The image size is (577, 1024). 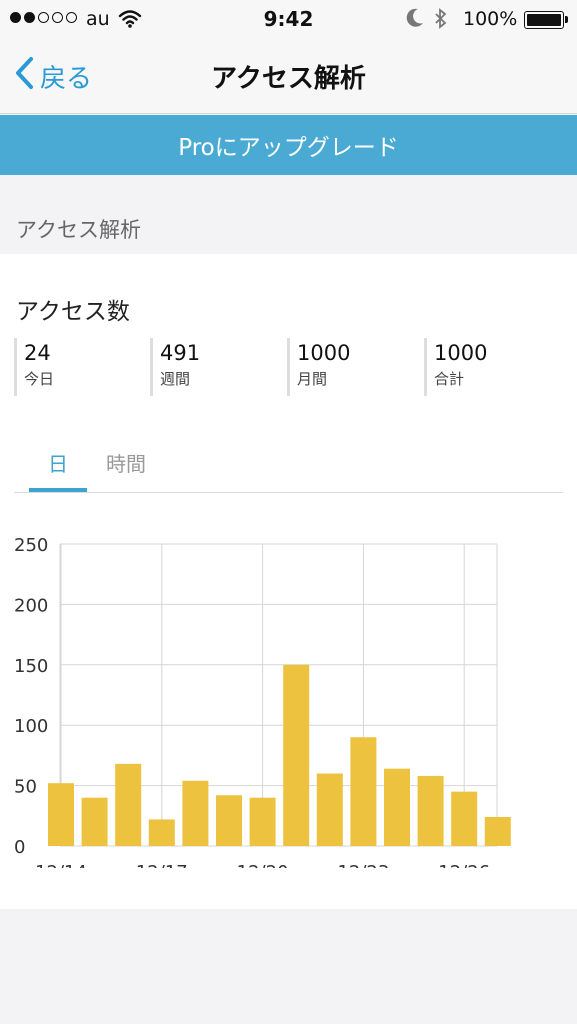 I want to click on upgrade-to-pro-button: Proにアップグレード, so click(x=288, y=145).